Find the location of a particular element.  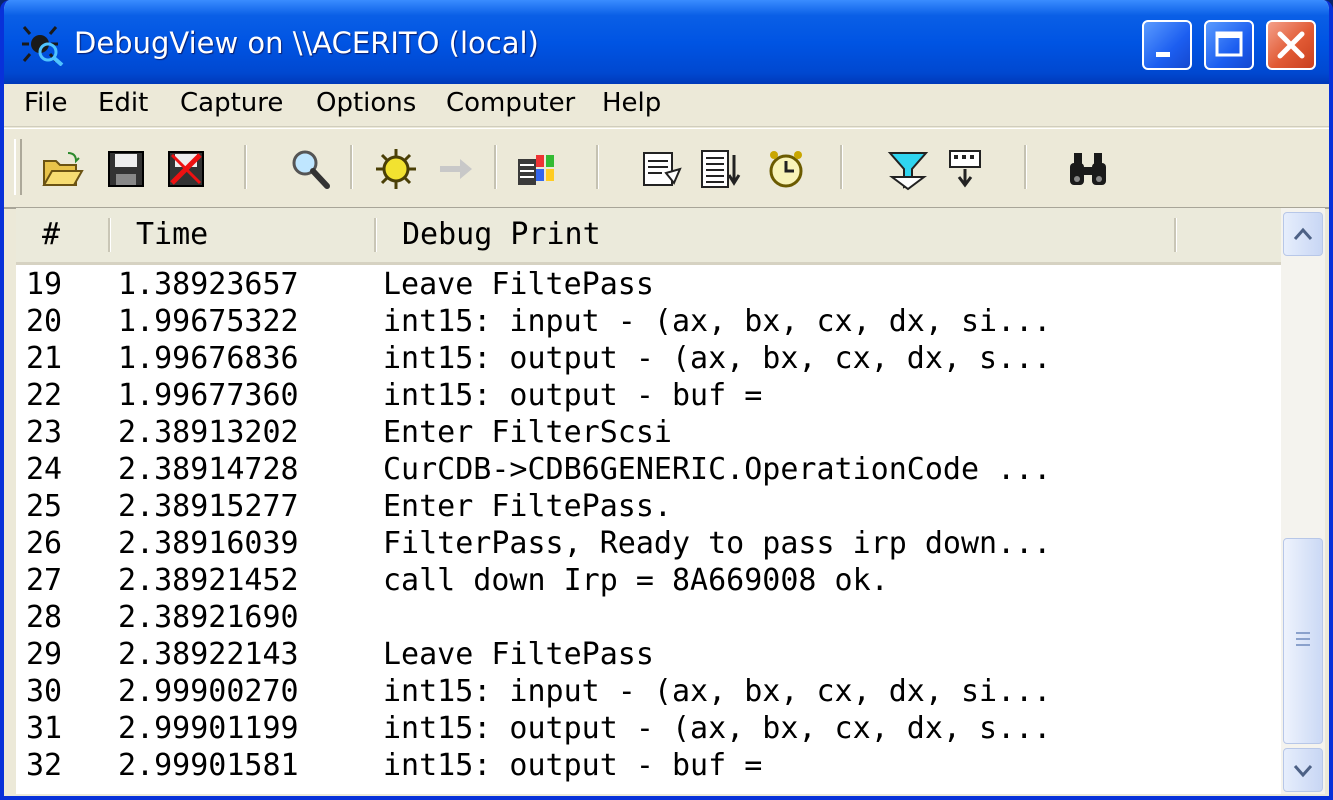

scroll-up-button is located at coordinates (1303, 234).